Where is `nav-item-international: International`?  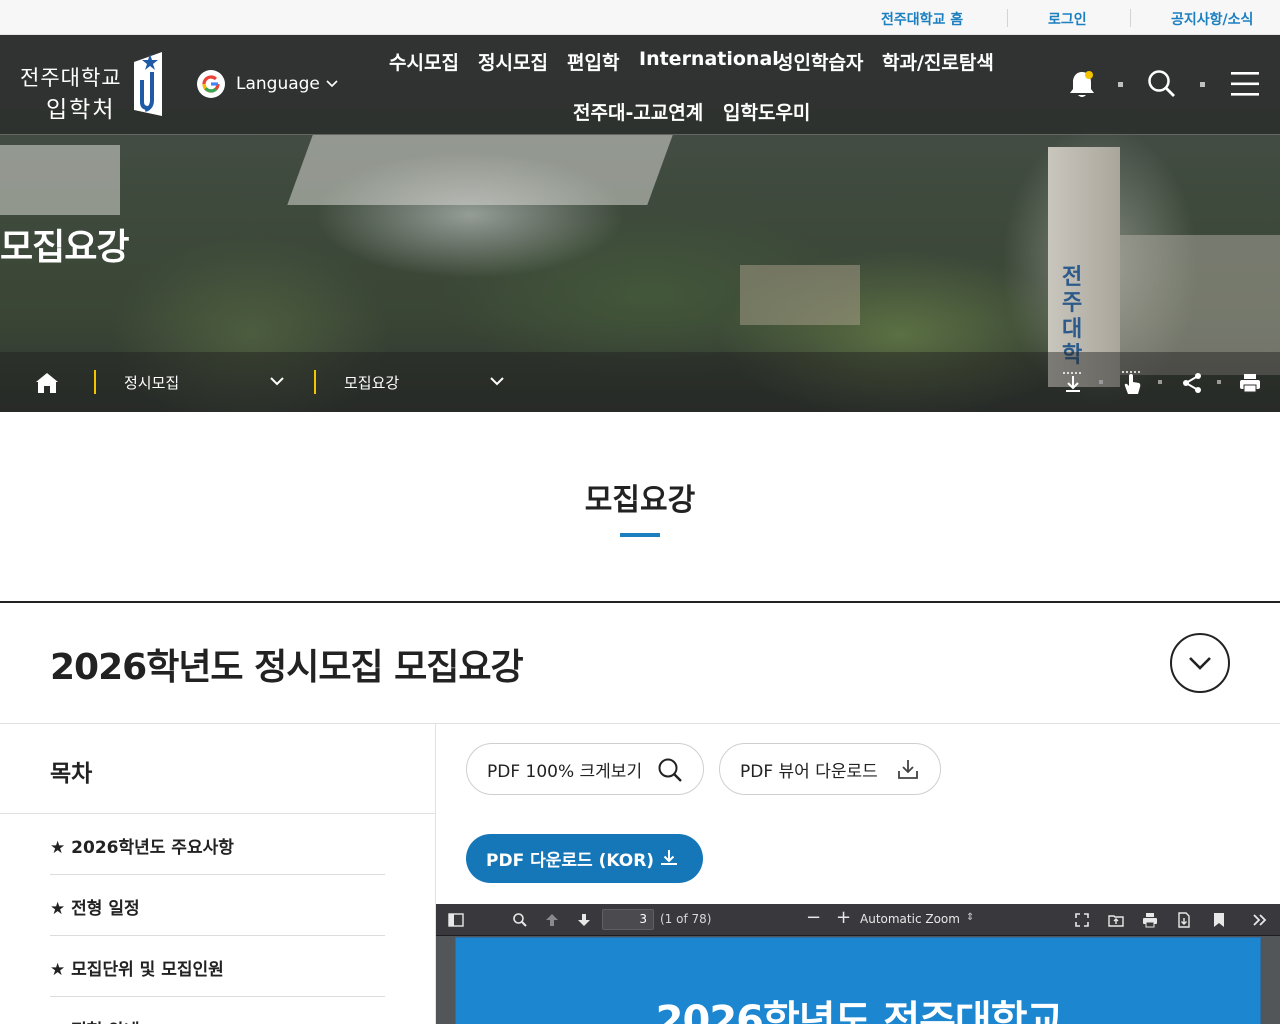
nav-item-international: International is located at coordinates (709, 59).